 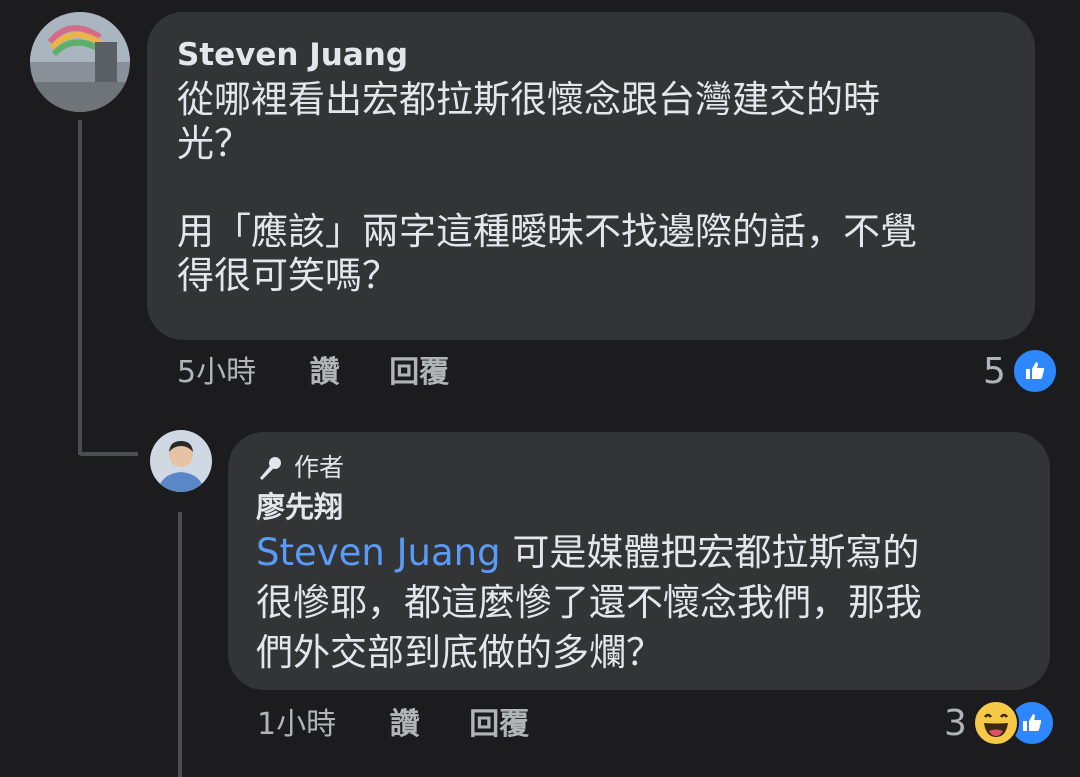 I want to click on comment-text-line: 光？, so click(x=214, y=143).